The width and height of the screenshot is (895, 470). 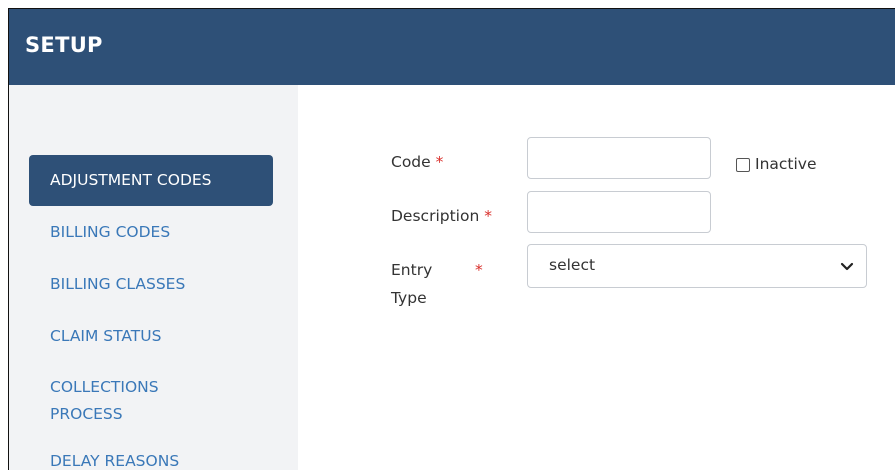 I want to click on sidebar-item-billing-codes: BILLING CODES, so click(x=151, y=232).